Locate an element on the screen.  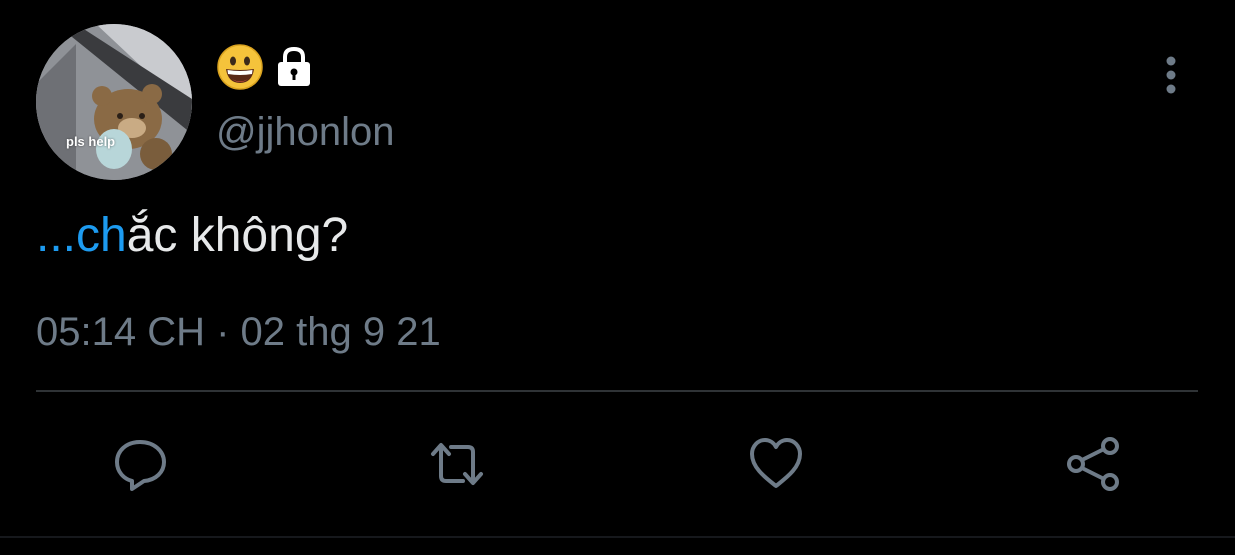
retweet-button is located at coordinates (457, 464).